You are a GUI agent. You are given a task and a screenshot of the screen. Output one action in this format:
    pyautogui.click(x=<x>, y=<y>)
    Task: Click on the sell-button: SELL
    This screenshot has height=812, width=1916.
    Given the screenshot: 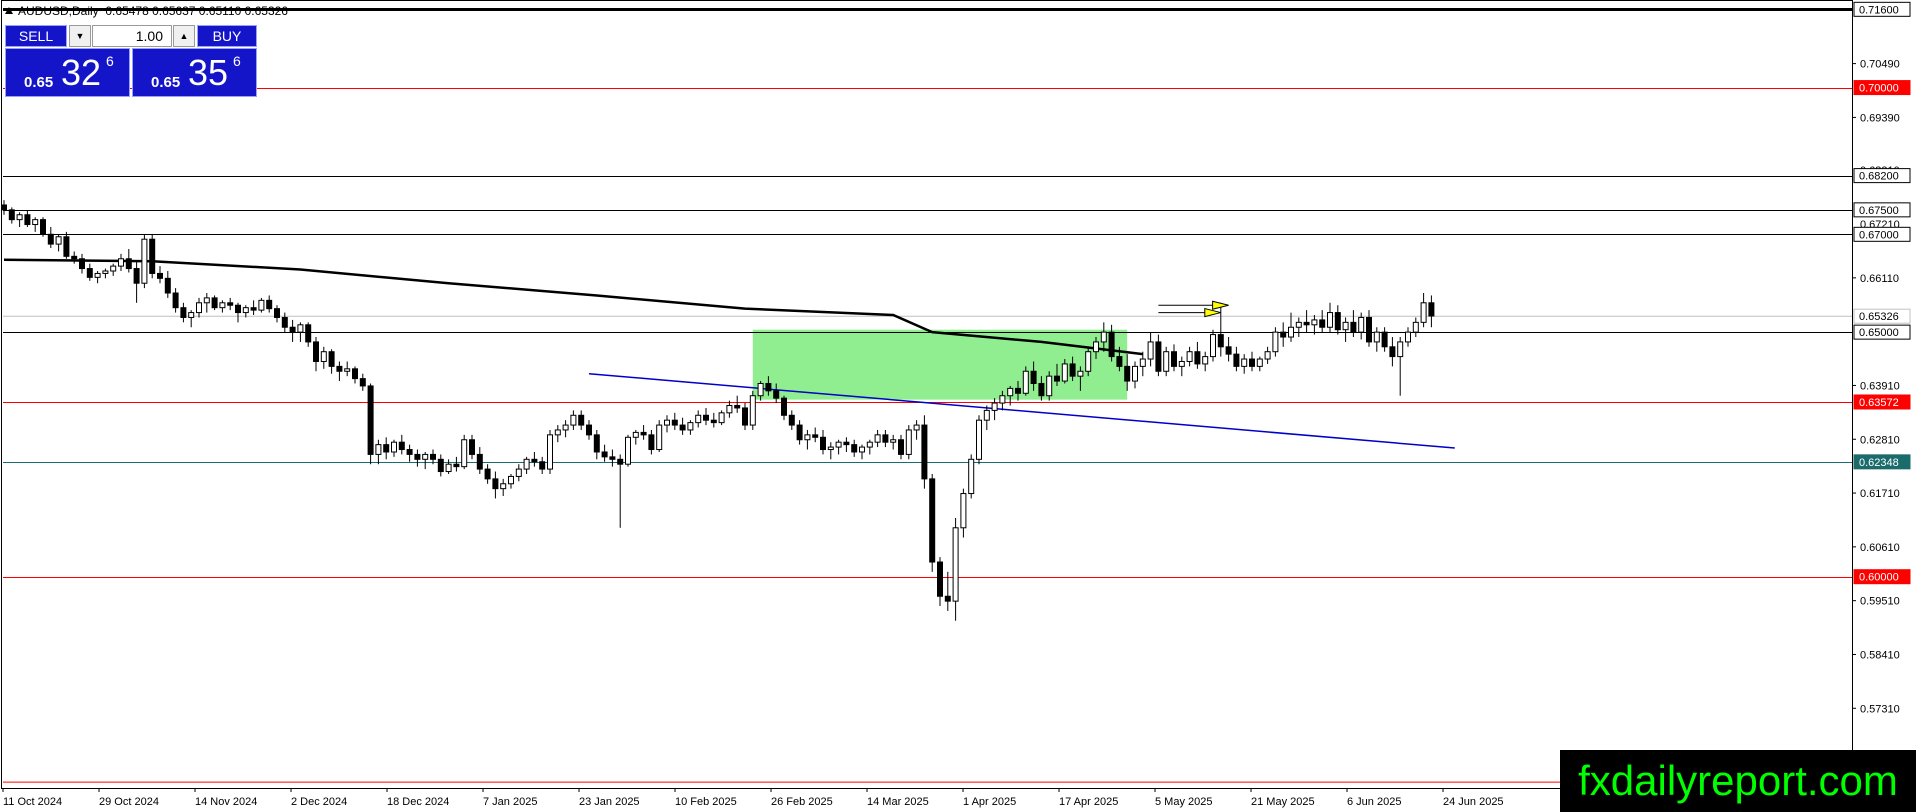 What is the action you would take?
    pyautogui.click(x=36, y=36)
    